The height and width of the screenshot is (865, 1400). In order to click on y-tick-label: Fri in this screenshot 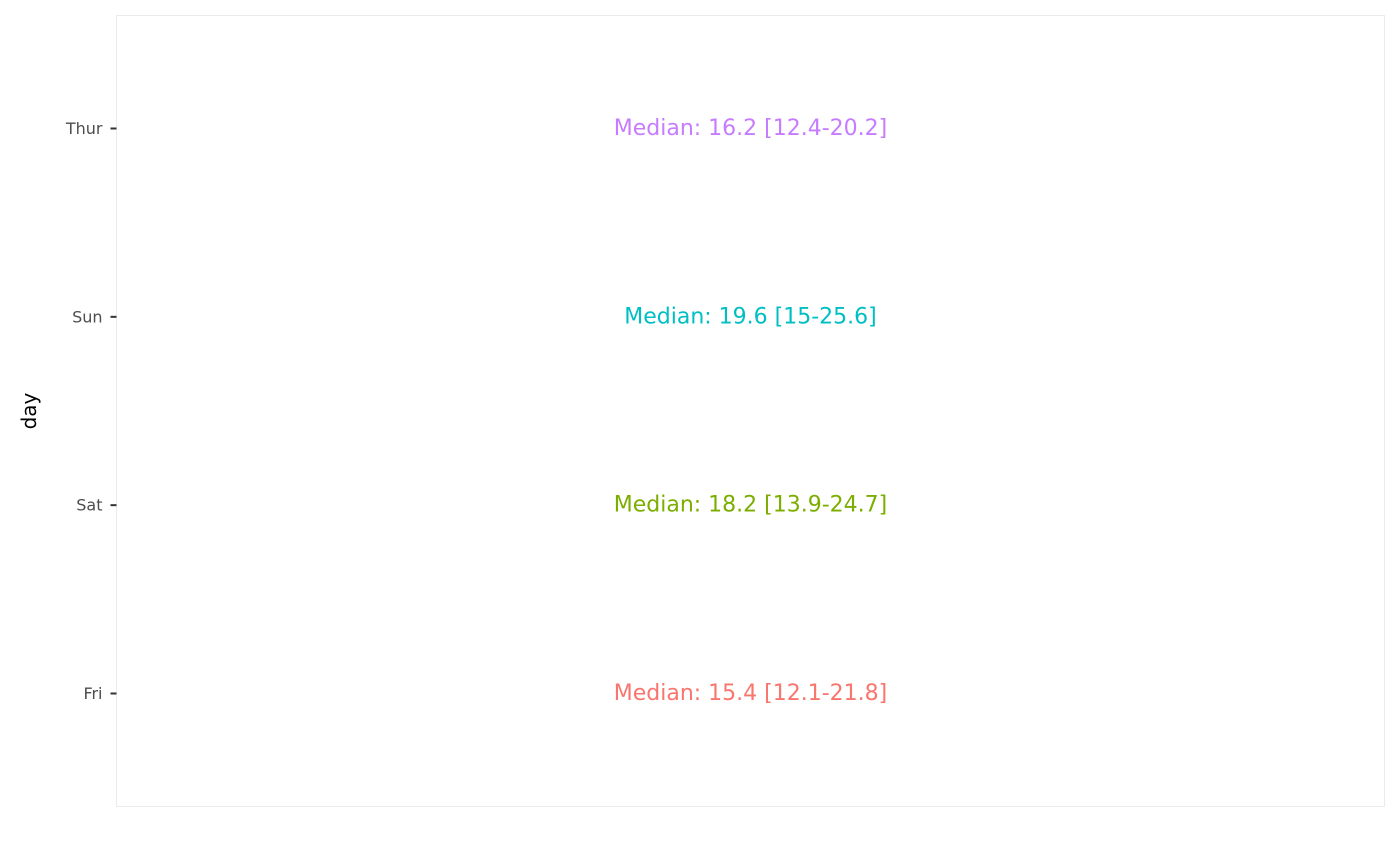, I will do `click(92, 693)`.